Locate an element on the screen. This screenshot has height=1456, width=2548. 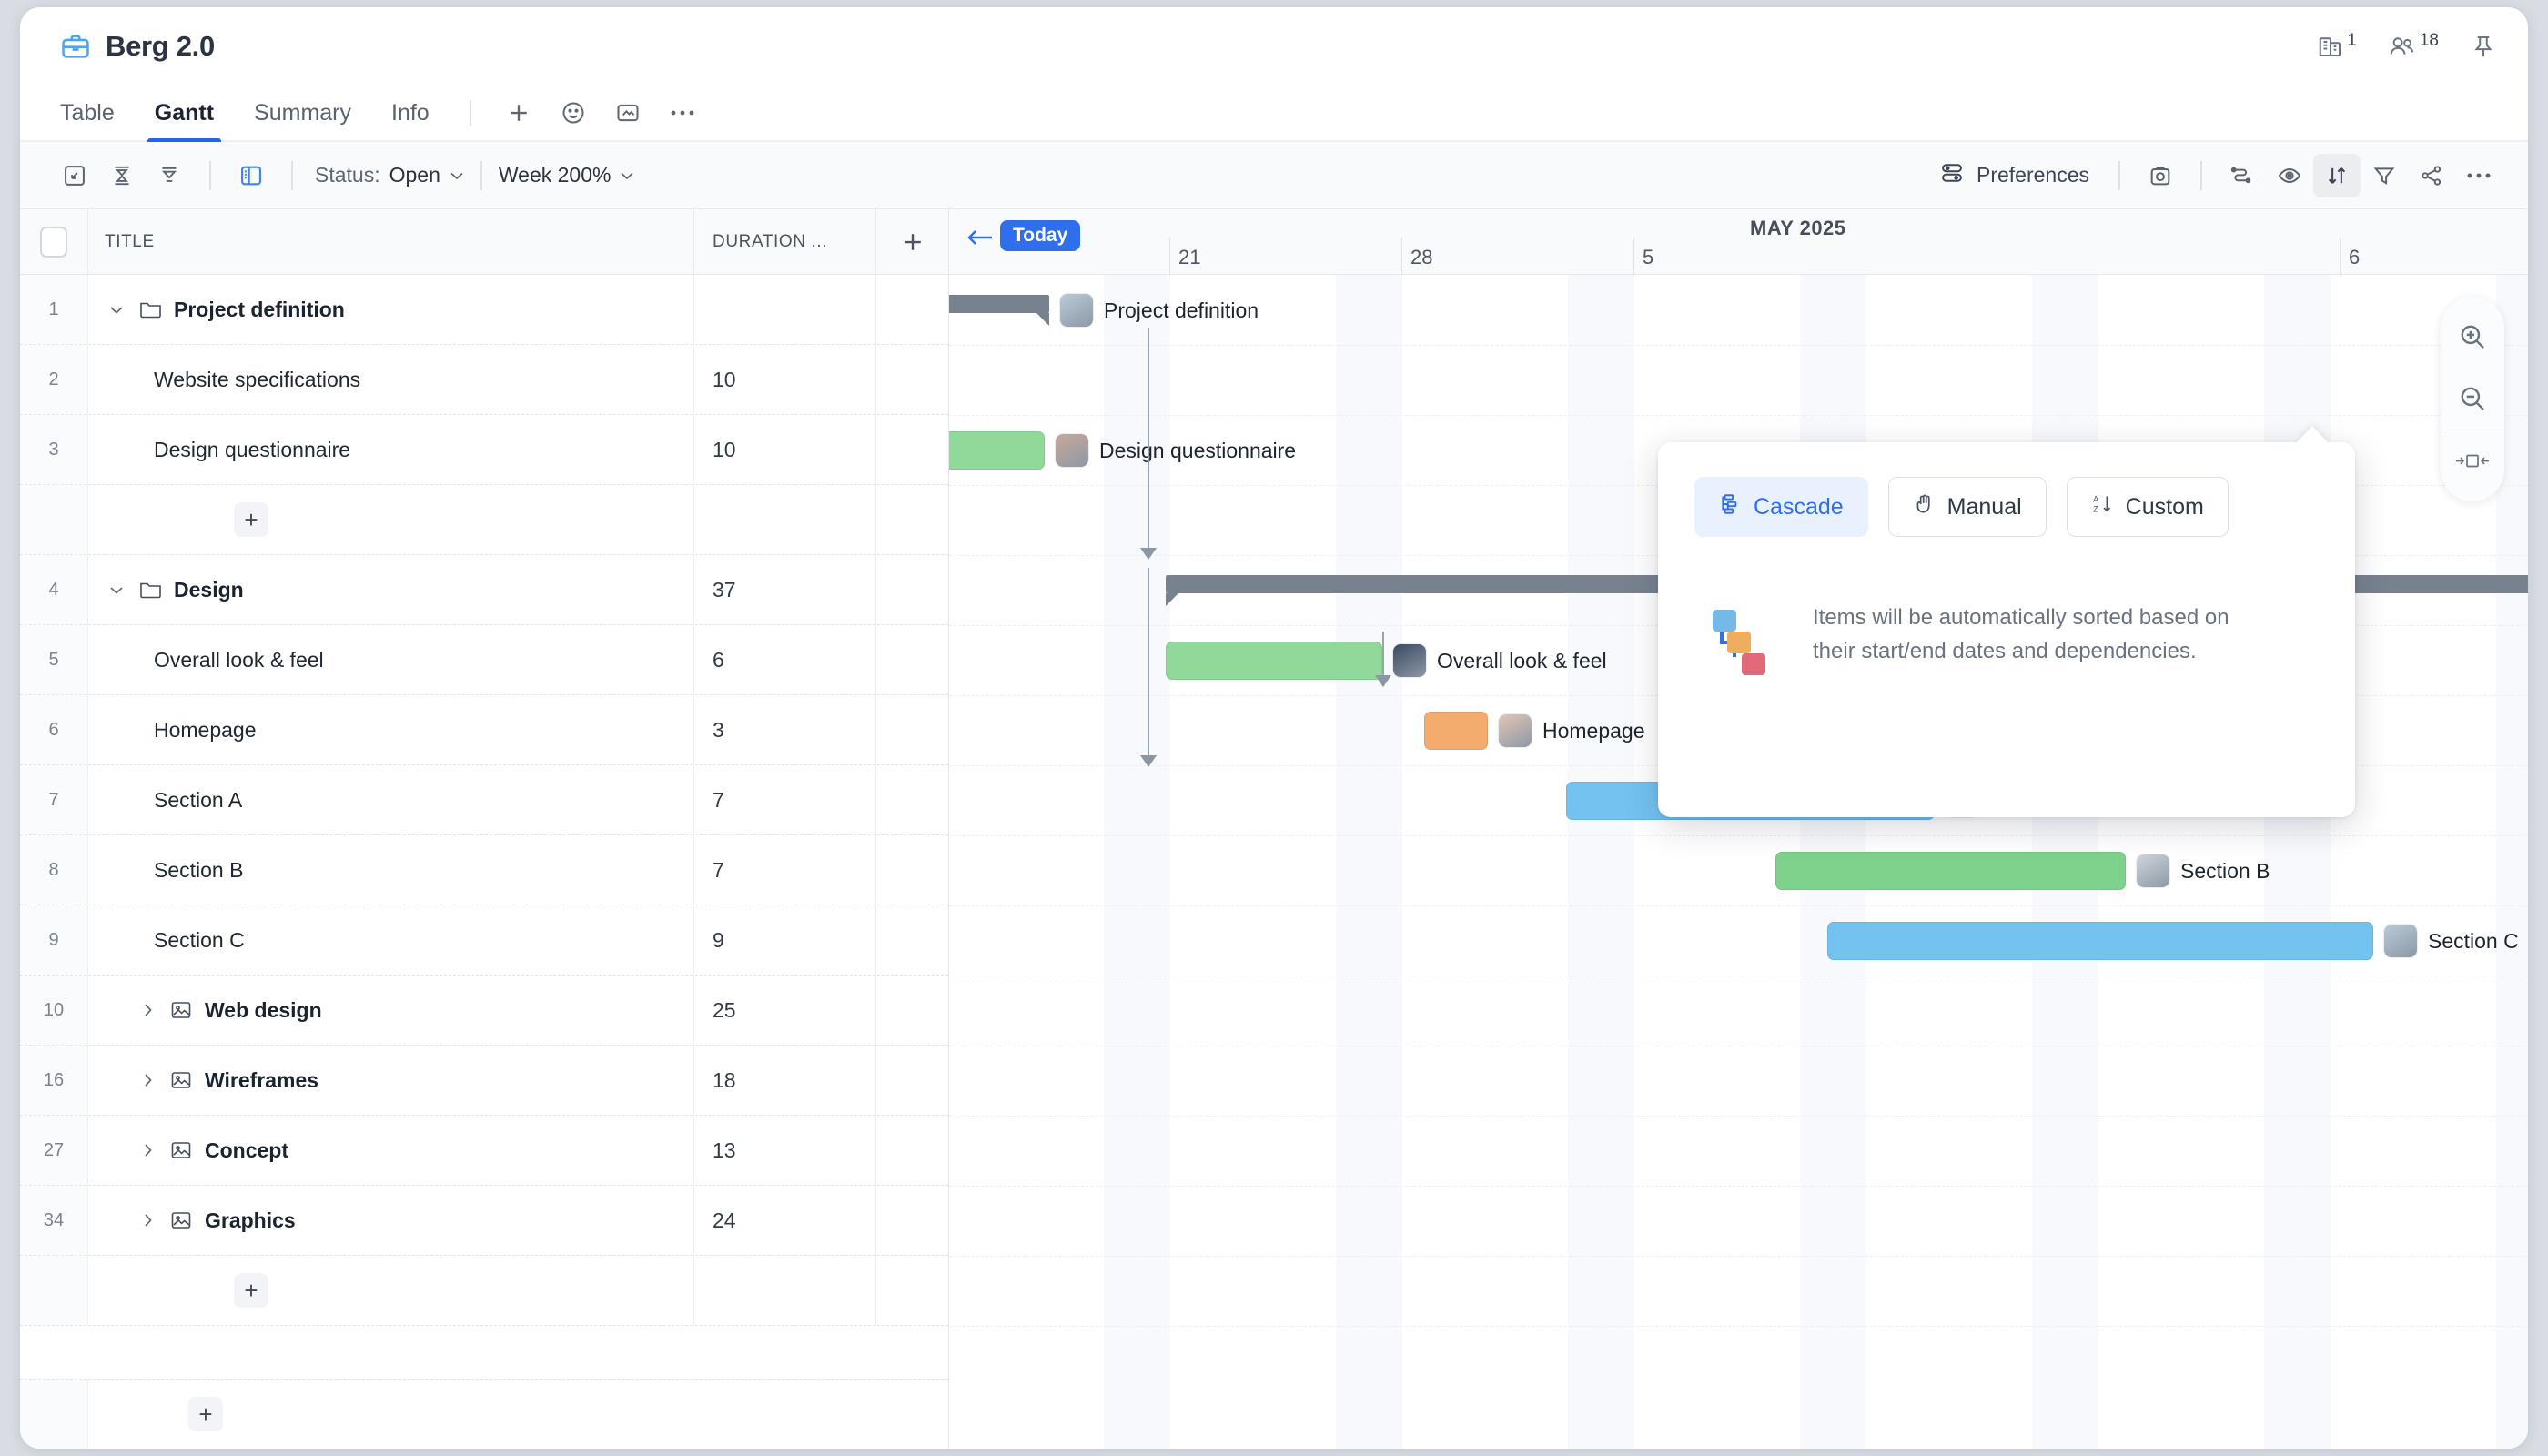
row-duration: 24 is located at coordinates (784, 1221).